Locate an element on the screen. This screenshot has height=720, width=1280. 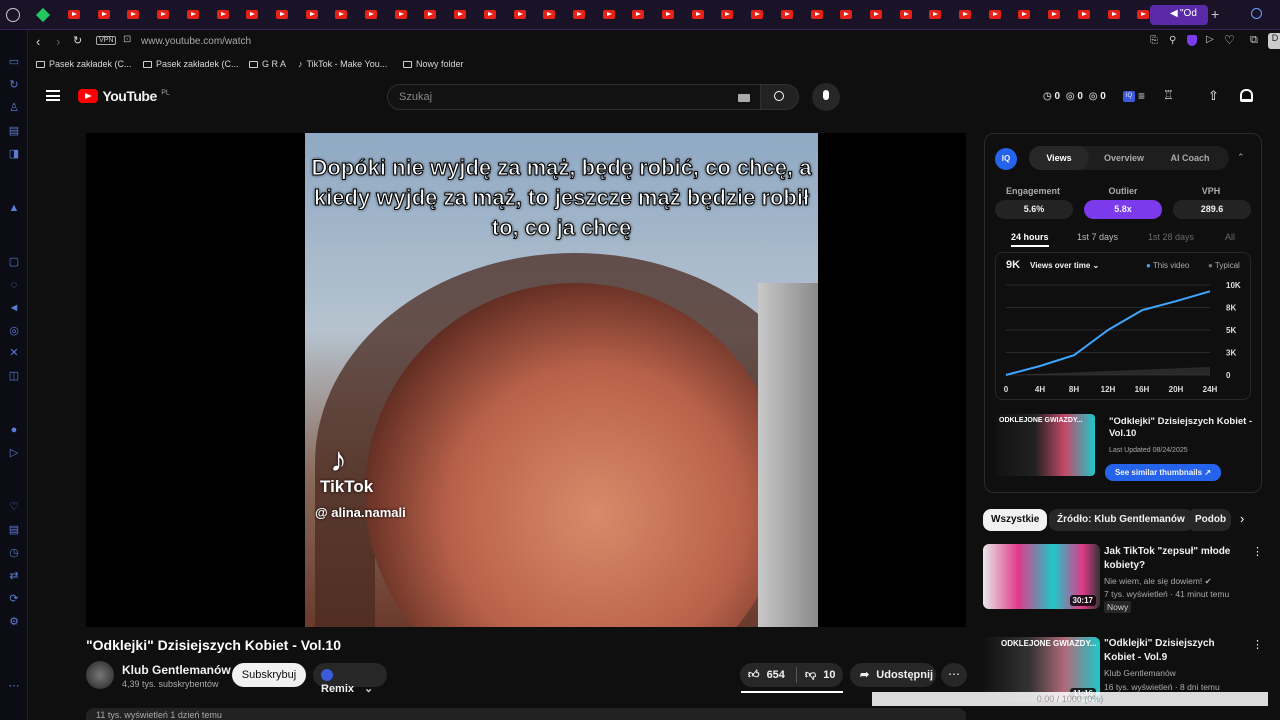
chip-source: Źródło: Klub Gentlemanów is located at coordinates (1121, 520).